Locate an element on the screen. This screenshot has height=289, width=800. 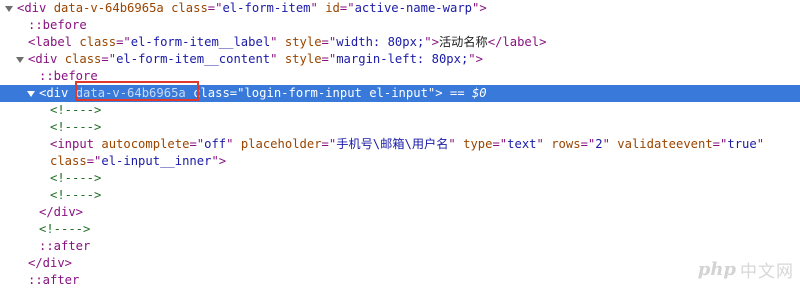
markup-token: el-input__inner is located at coordinates (156, 161).